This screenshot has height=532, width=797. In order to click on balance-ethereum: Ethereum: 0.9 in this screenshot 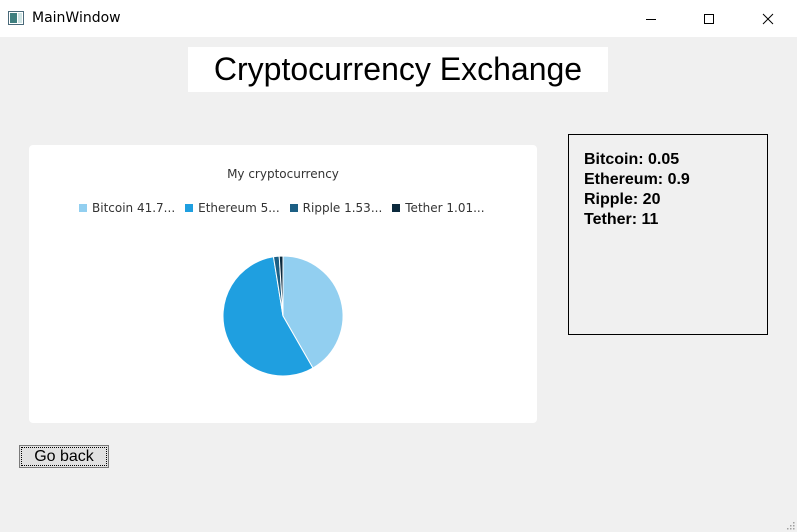, I will do `click(637, 179)`.